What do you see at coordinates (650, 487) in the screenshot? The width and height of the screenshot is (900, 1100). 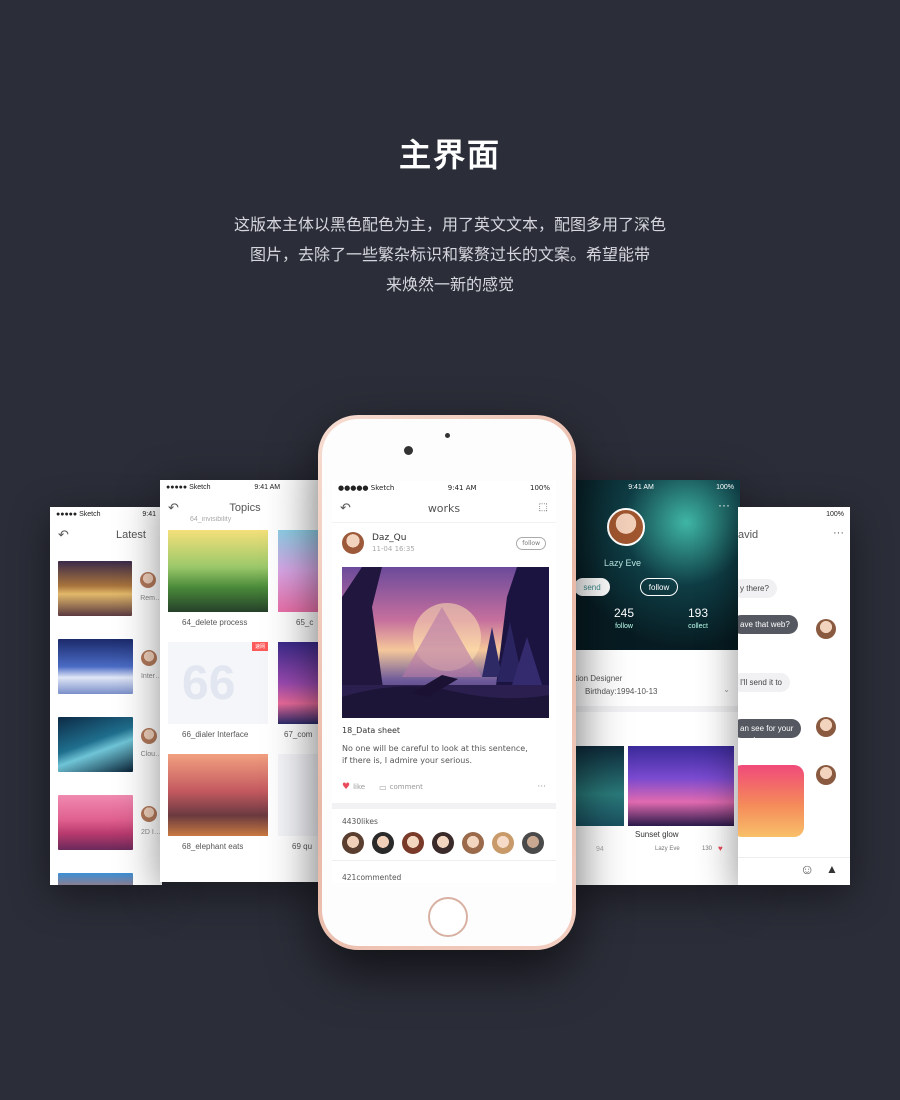 I see `status-bar: 9:41 AM 100%` at bounding box center [650, 487].